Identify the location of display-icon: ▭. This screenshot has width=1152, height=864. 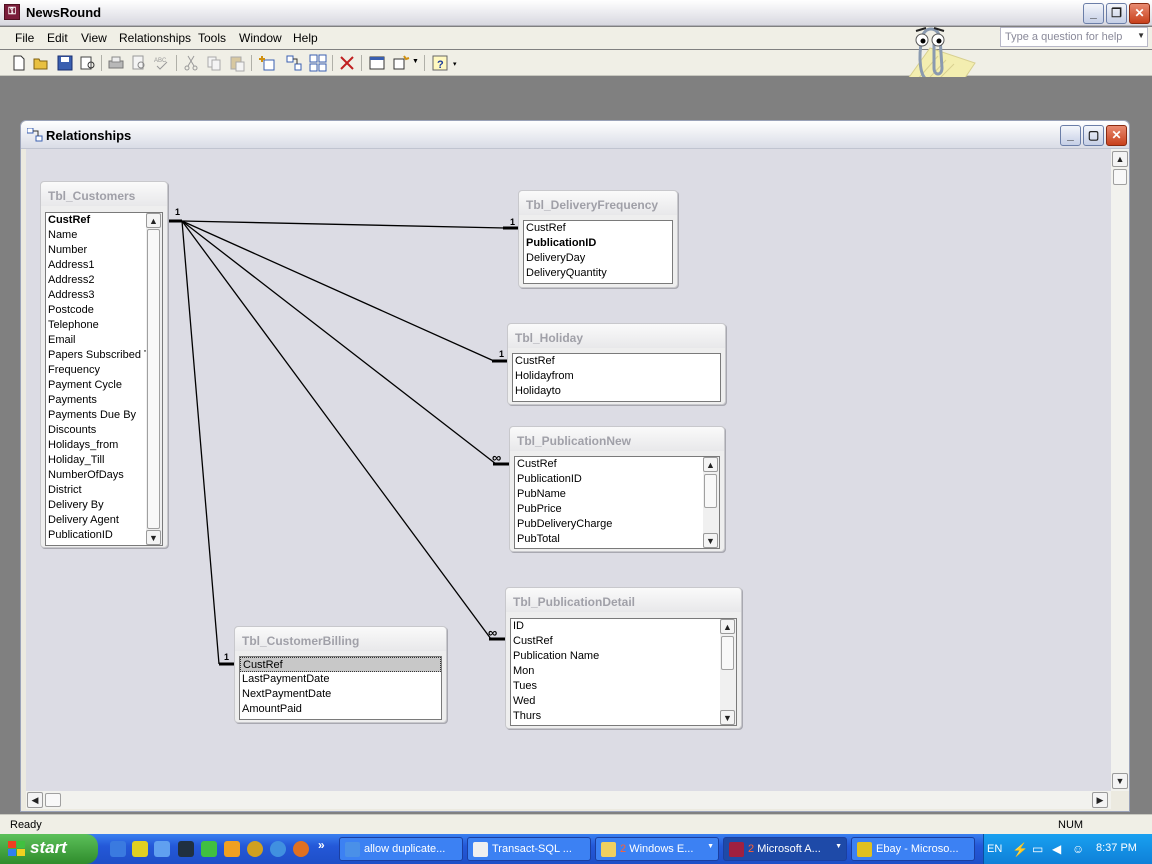
(1039, 849).